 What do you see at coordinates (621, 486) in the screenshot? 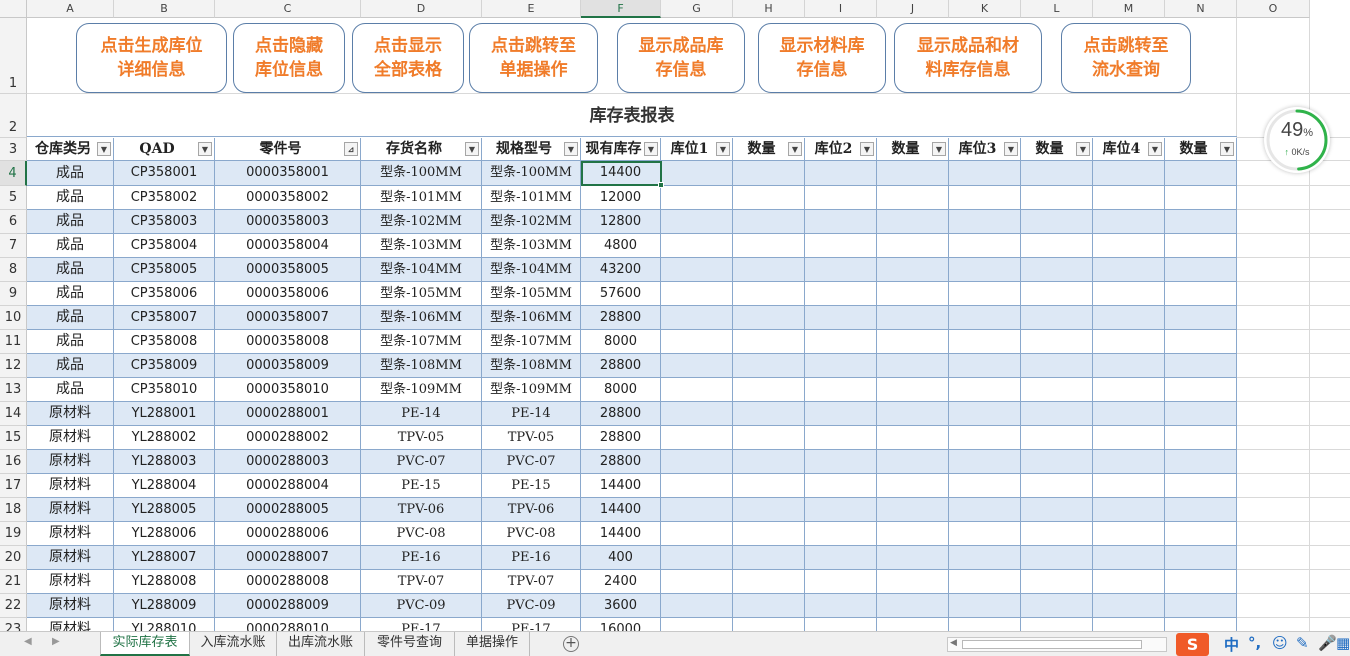
I see `cell-stock: 14400` at bounding box center [621, 486].